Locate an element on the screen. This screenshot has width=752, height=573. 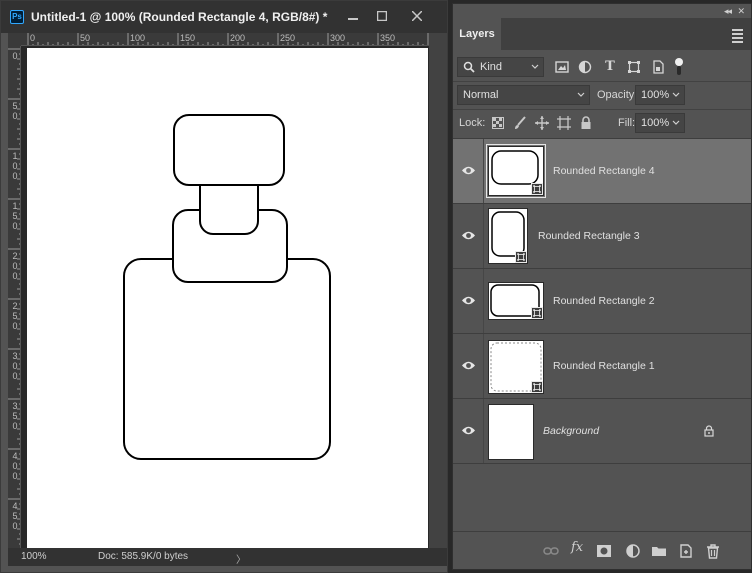
filter-toggle-switch is located at coordinates (679, 67).